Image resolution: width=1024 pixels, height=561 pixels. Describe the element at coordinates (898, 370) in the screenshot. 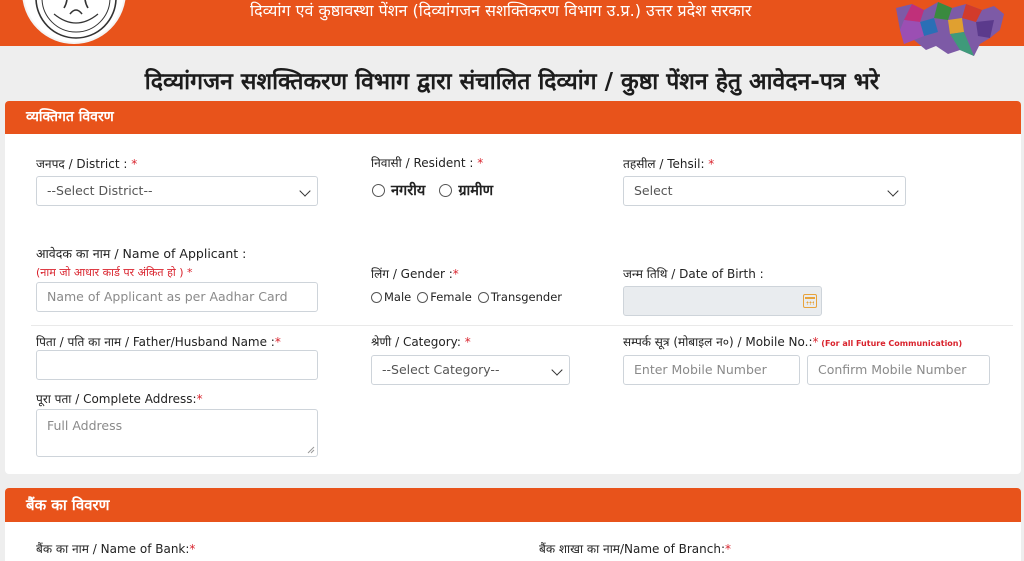

I see `confirm-mobile-input: Confirm Mobile Number` at that location.